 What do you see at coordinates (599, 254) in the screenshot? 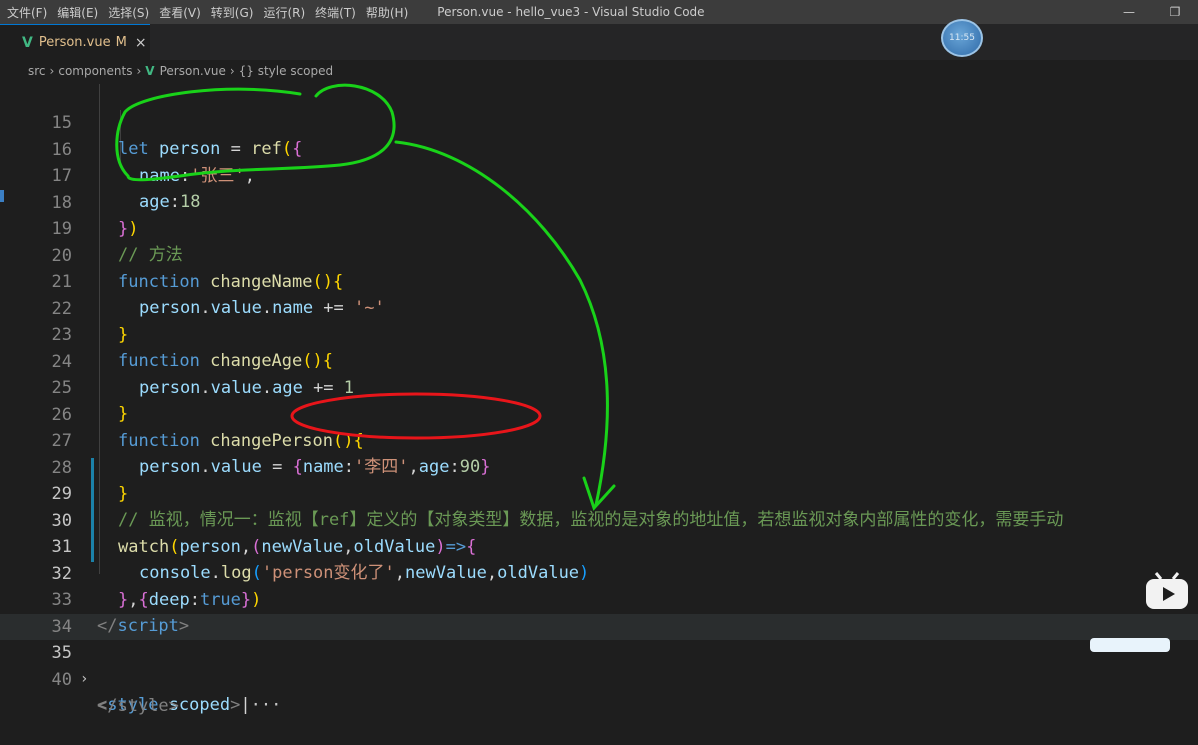
I see `code-line: 20 function changeName(){` at bounding box center [599, 254].